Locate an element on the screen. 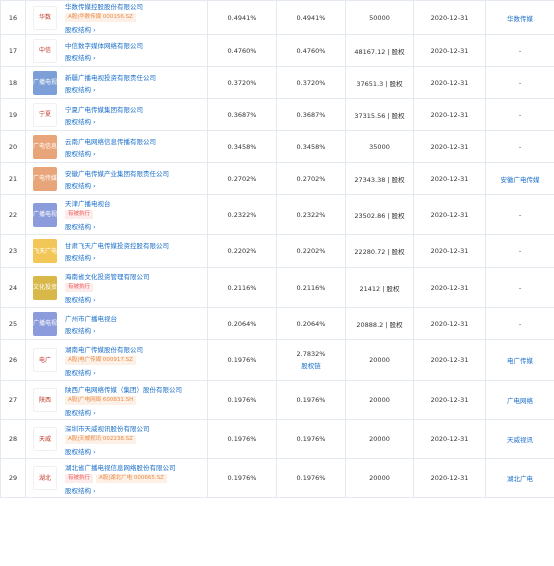 This screenshot has height=566, width=554. brand-link: 广电网络 is located at coordinates (520, 401).